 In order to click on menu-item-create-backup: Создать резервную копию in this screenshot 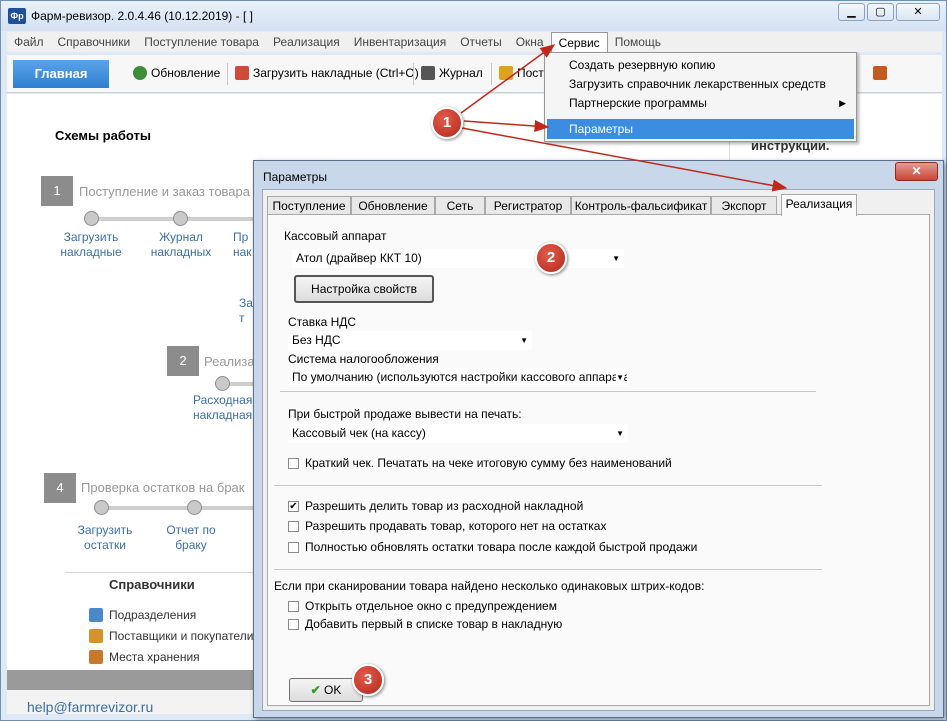, I will do `click(700, 65)`.